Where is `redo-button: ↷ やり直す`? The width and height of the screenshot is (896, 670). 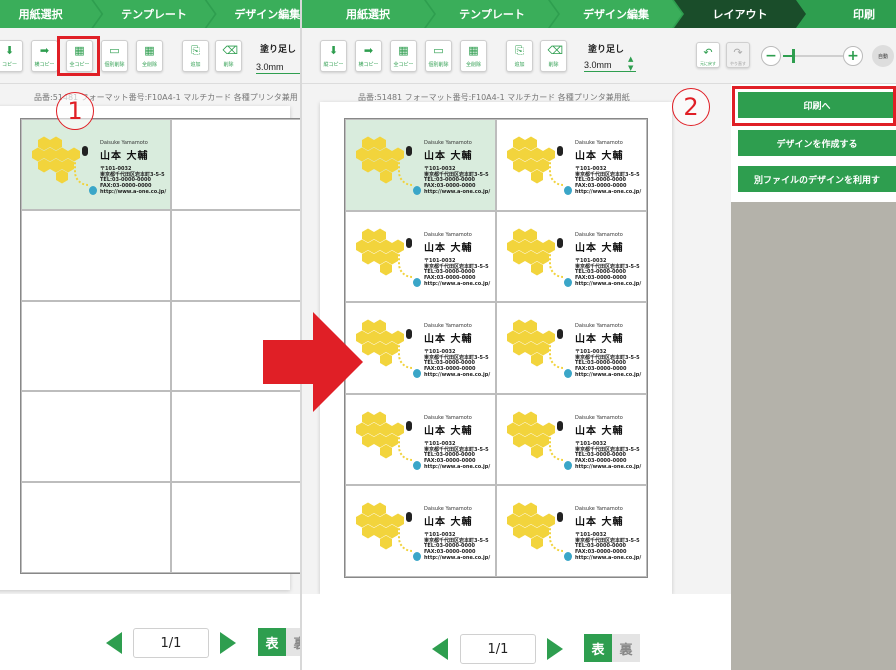
redo-button: ↷ やり直す is located at coordinates (738, 55).